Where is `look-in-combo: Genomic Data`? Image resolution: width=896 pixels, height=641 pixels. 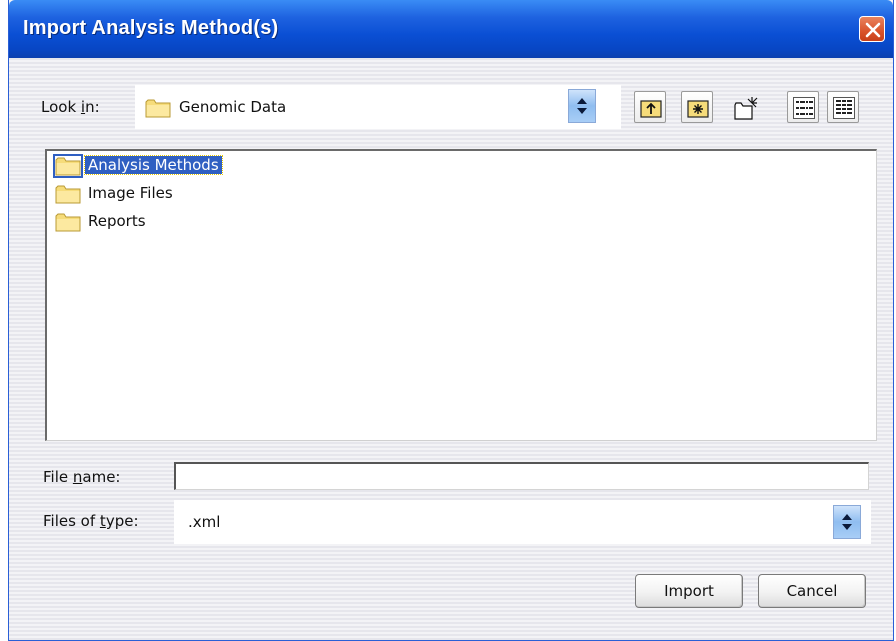
look-in-combo: Genomic Data is located at coordinates (378, 107).